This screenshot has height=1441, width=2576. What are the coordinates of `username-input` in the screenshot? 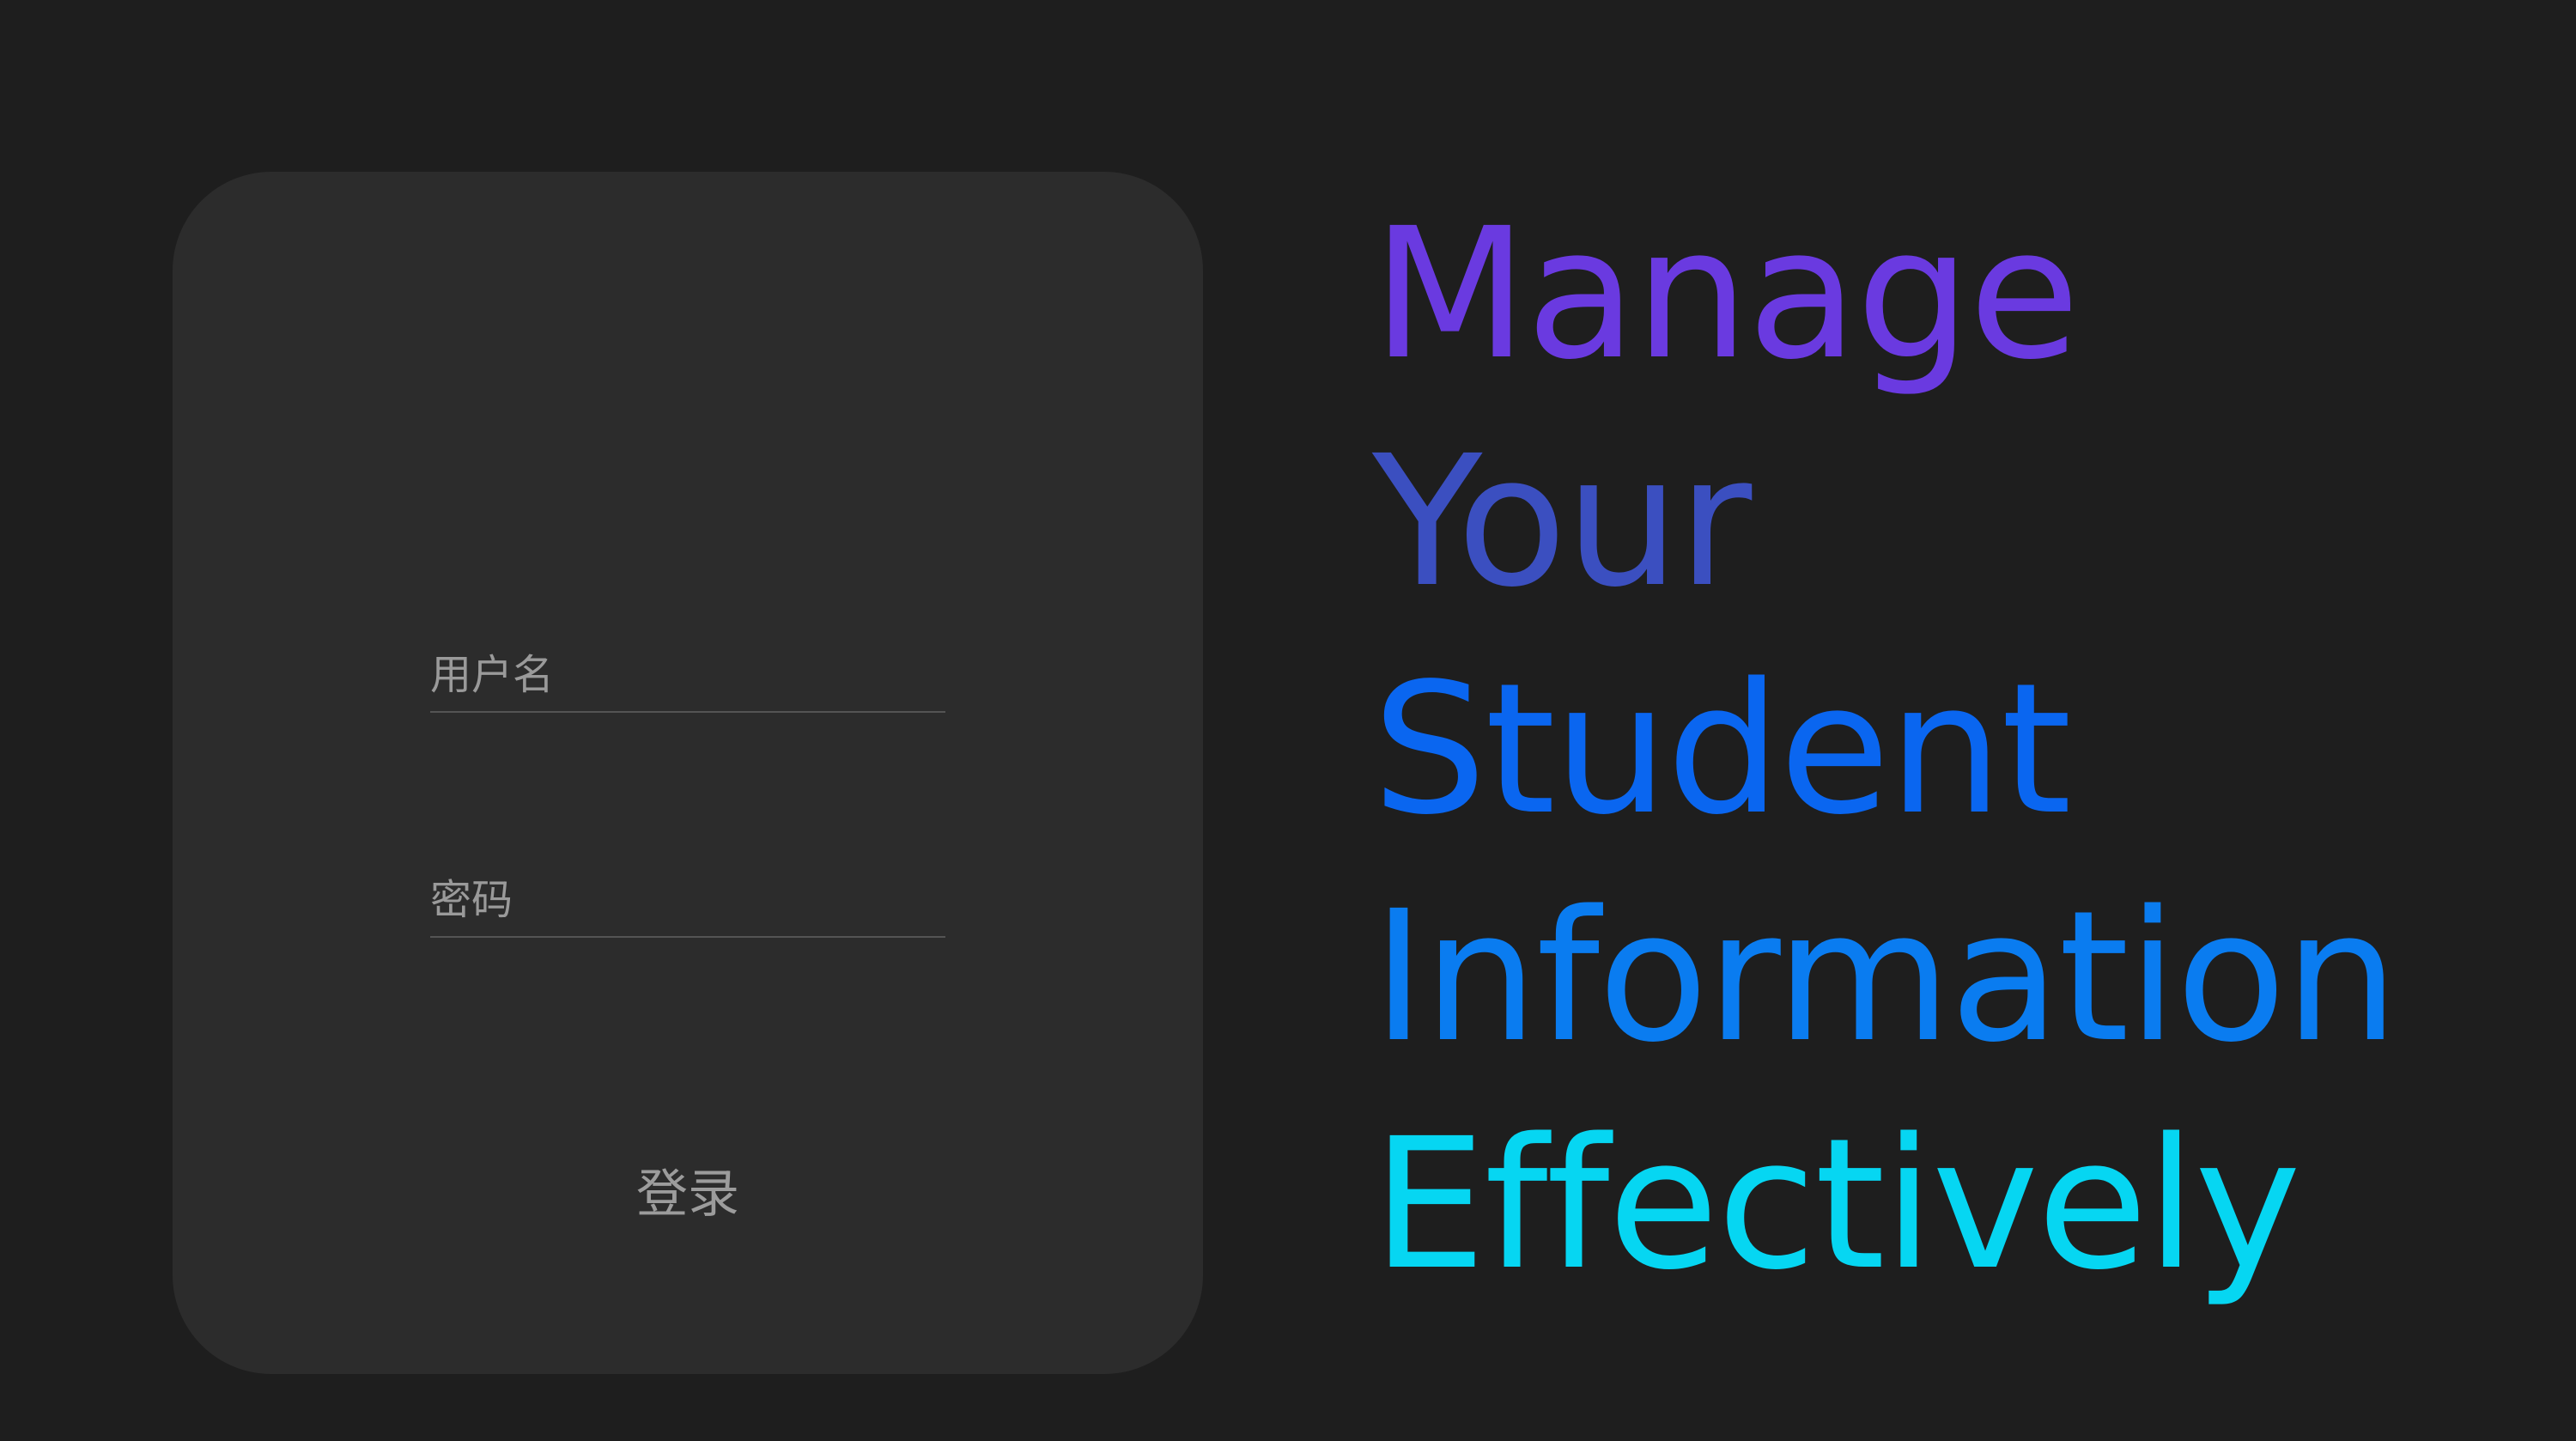 It's located at (687, 676).